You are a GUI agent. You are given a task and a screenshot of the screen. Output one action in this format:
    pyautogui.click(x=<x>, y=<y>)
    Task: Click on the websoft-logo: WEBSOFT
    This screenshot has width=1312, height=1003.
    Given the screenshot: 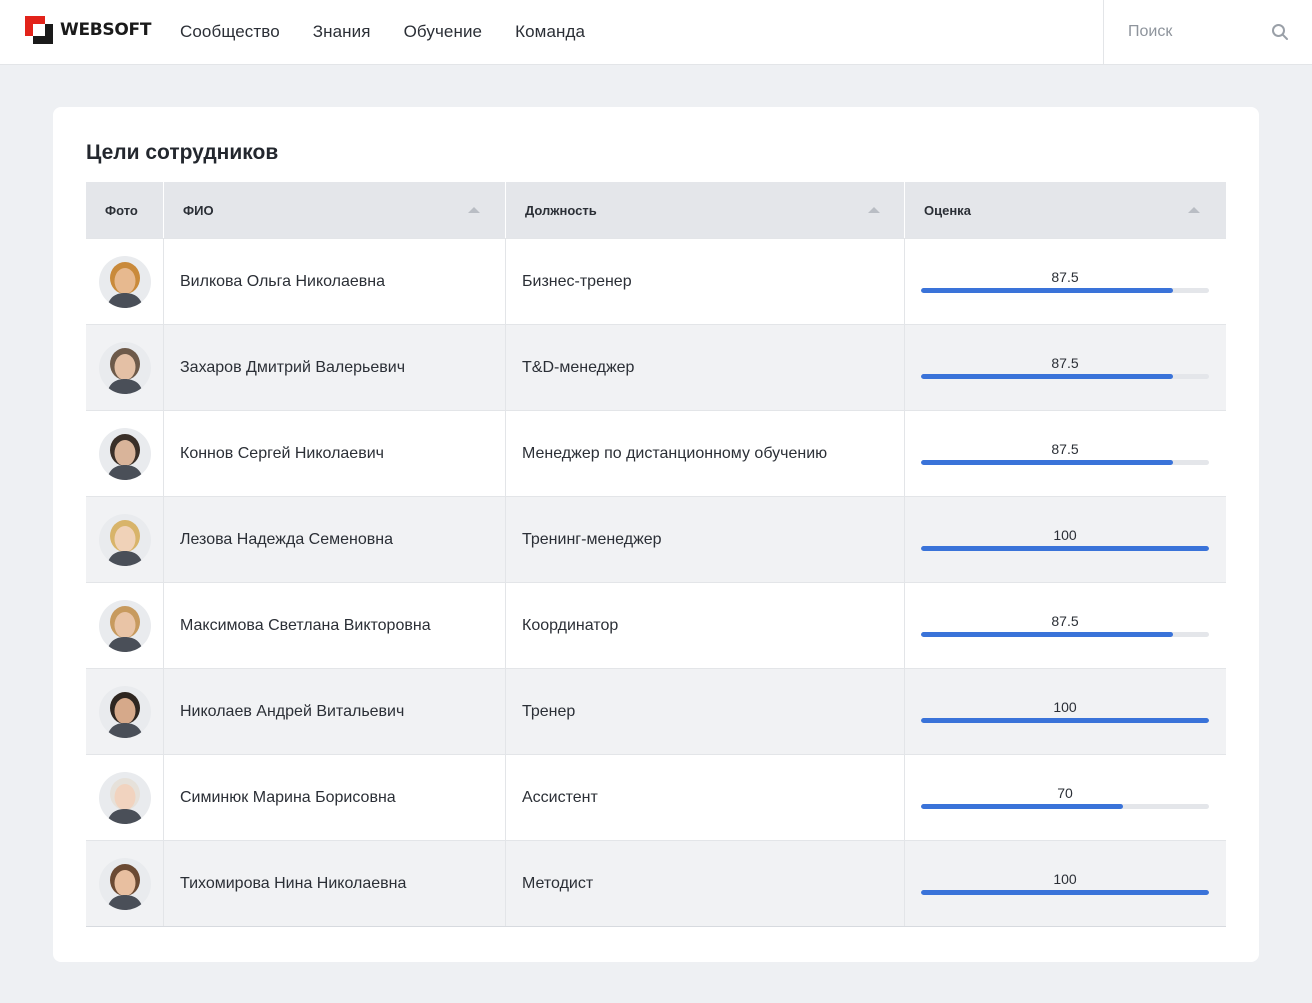 What is the action you would take?
    pyautogui.click(x=88, y=30)
    